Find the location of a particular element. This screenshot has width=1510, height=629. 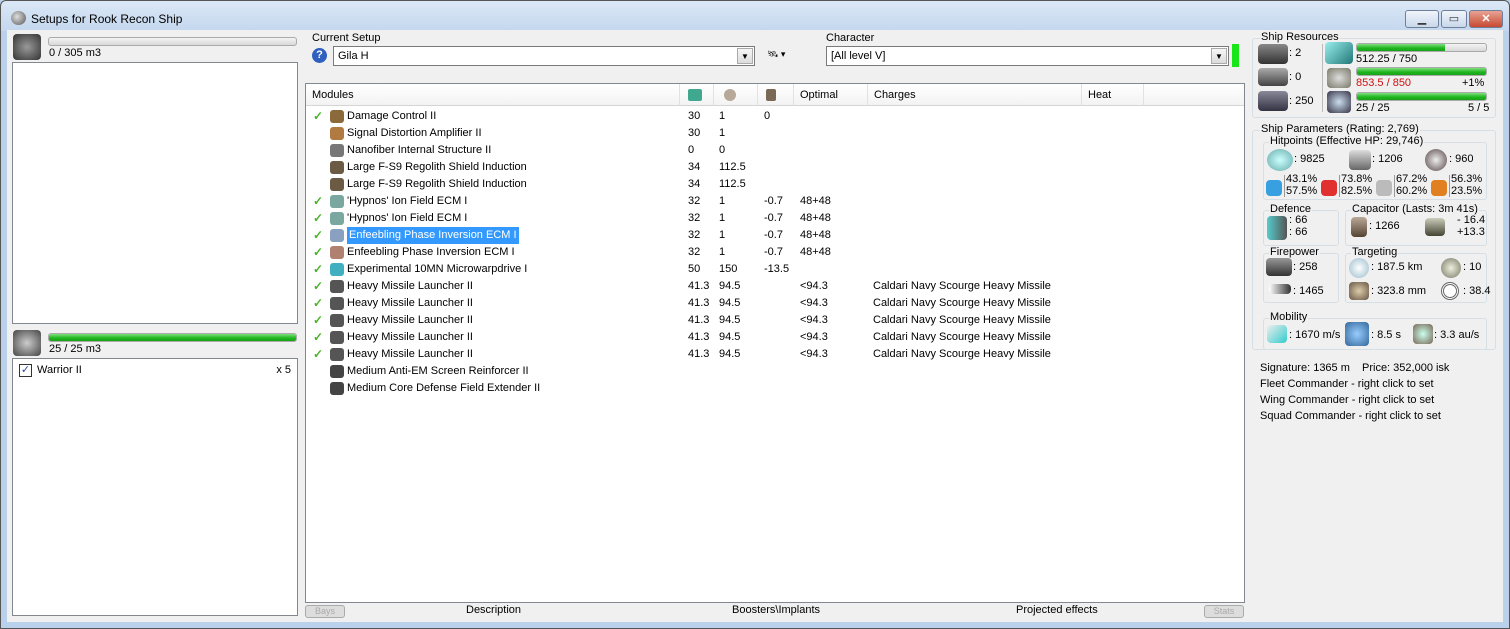

cpu-icon is located at coordinates (695, 95).